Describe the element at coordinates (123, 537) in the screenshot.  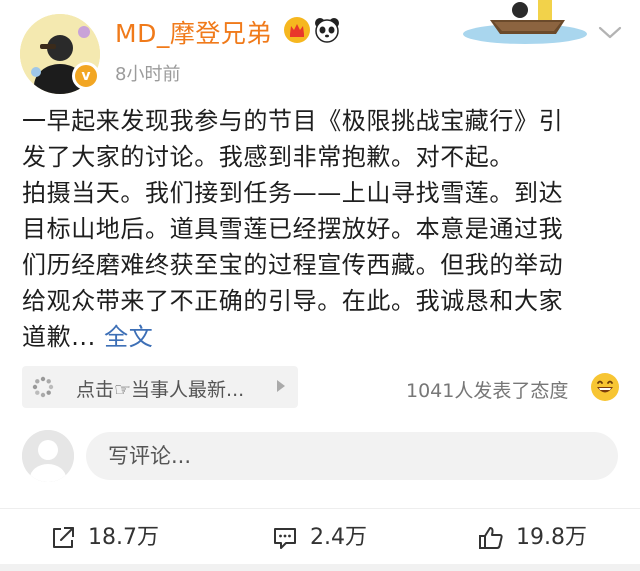
I see `repost-count: 18.7万` at that location.